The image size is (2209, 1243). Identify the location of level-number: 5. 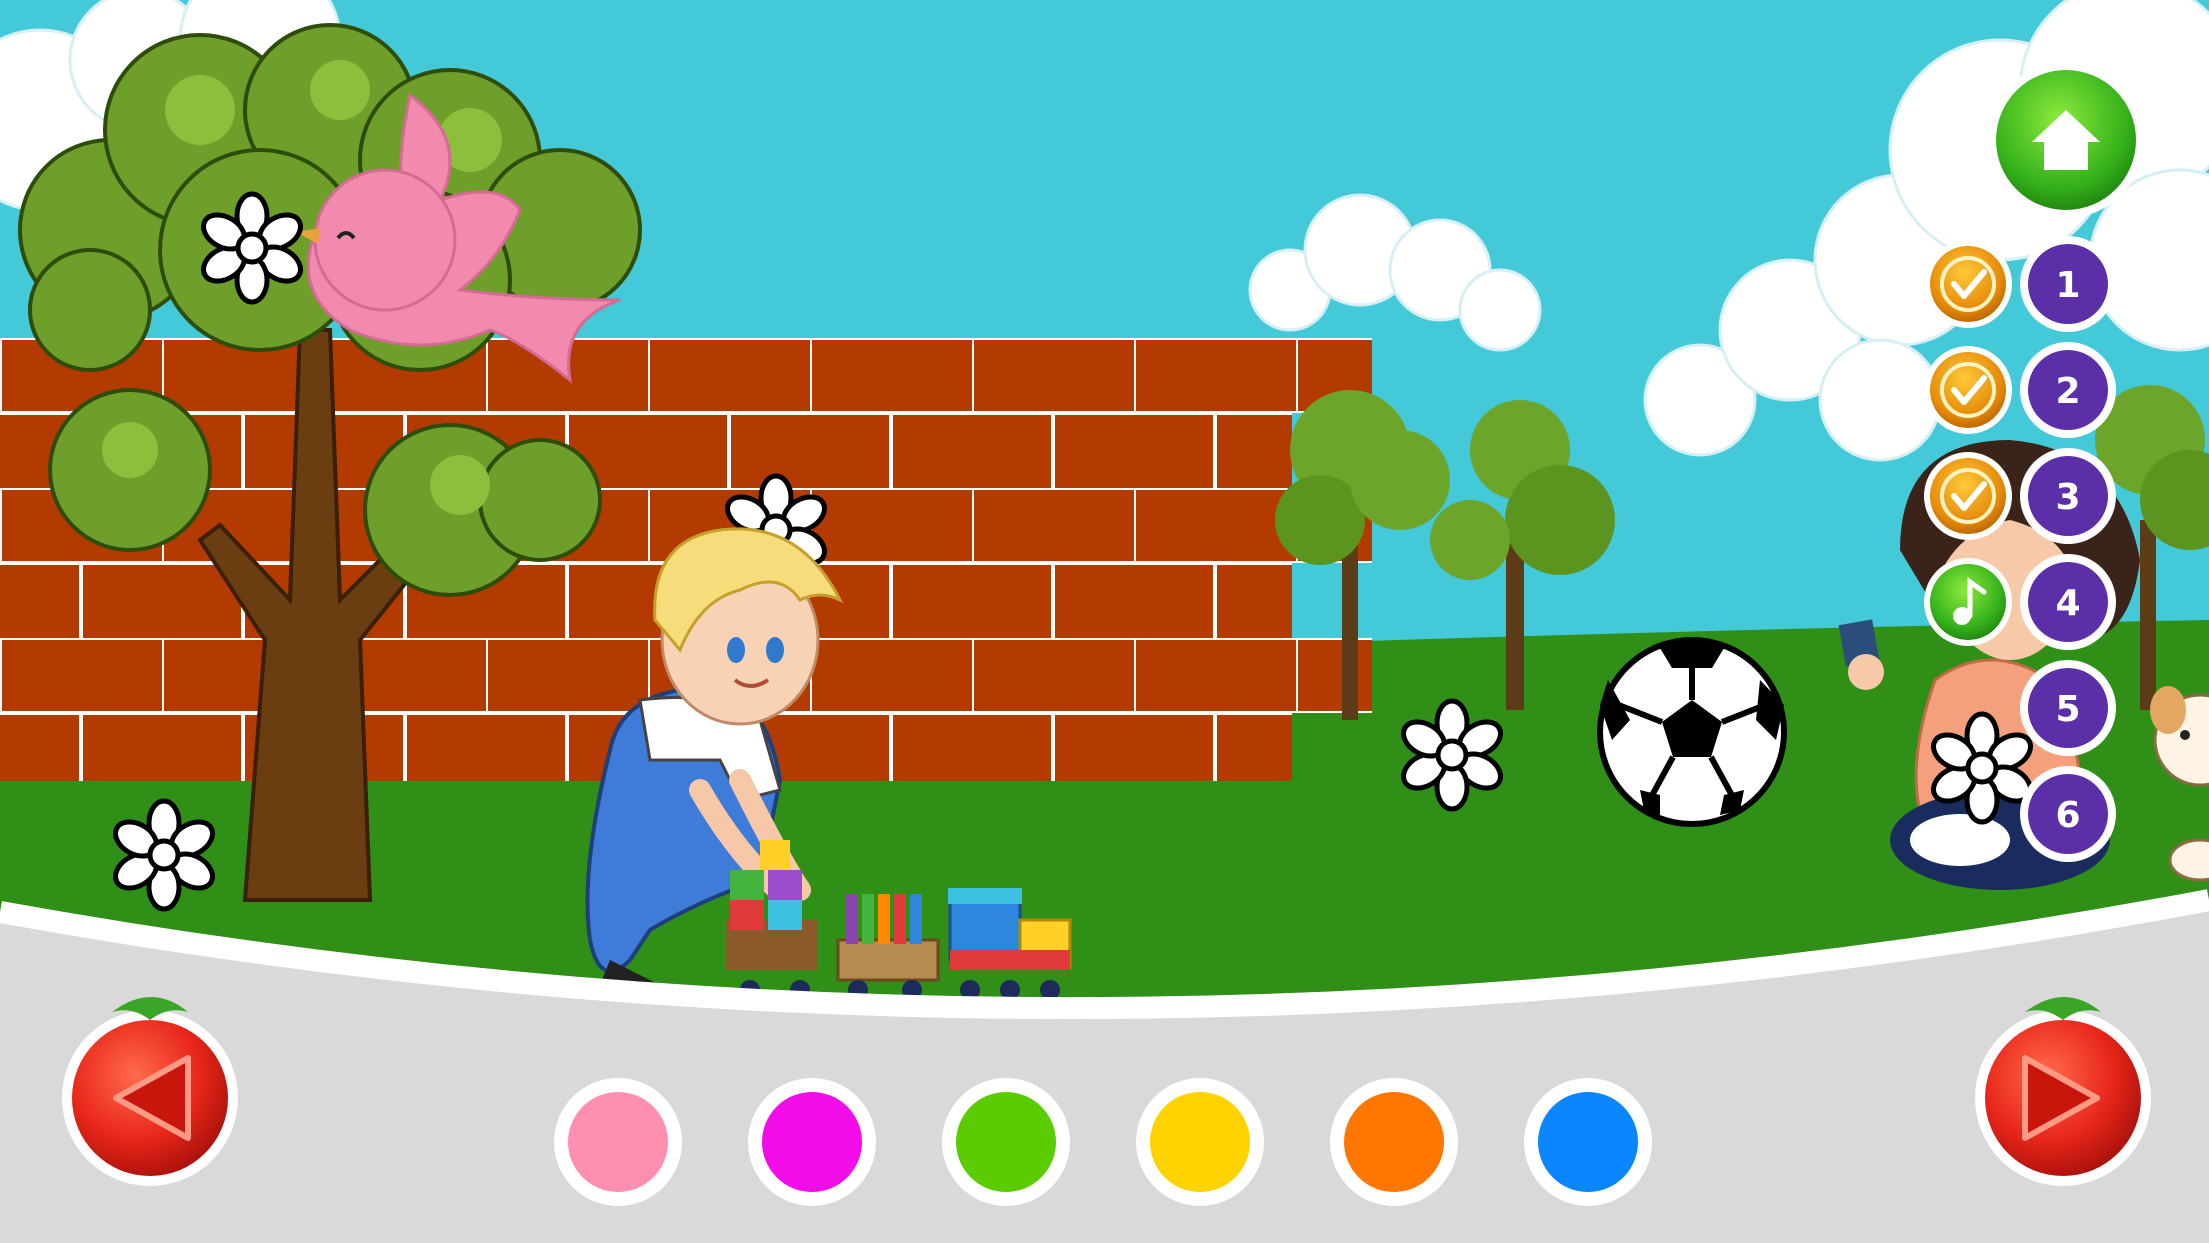
(2067, 709).